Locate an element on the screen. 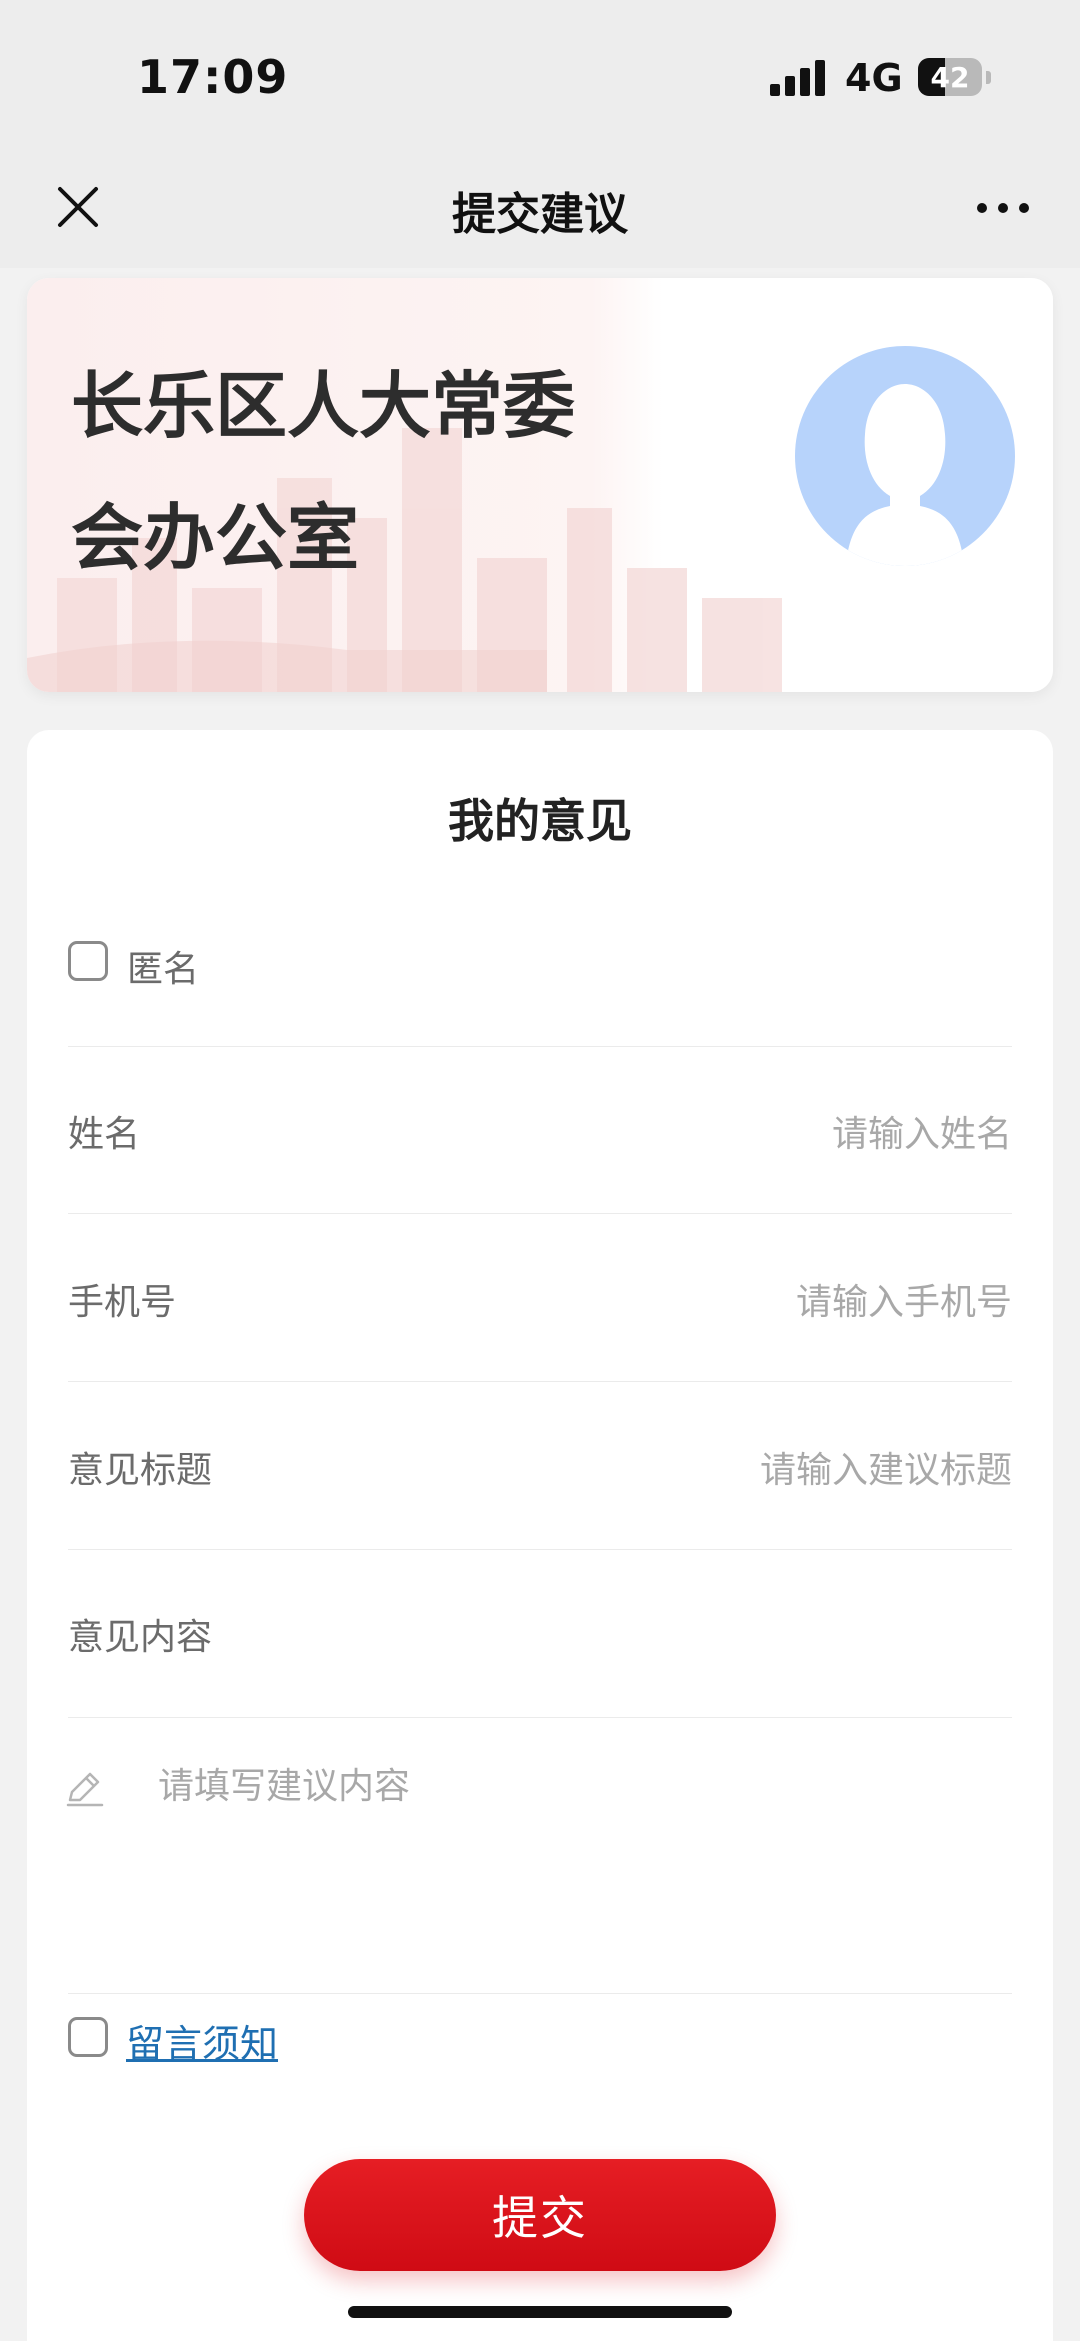  status-time: 17:09 is located at coordinates (213, 77).